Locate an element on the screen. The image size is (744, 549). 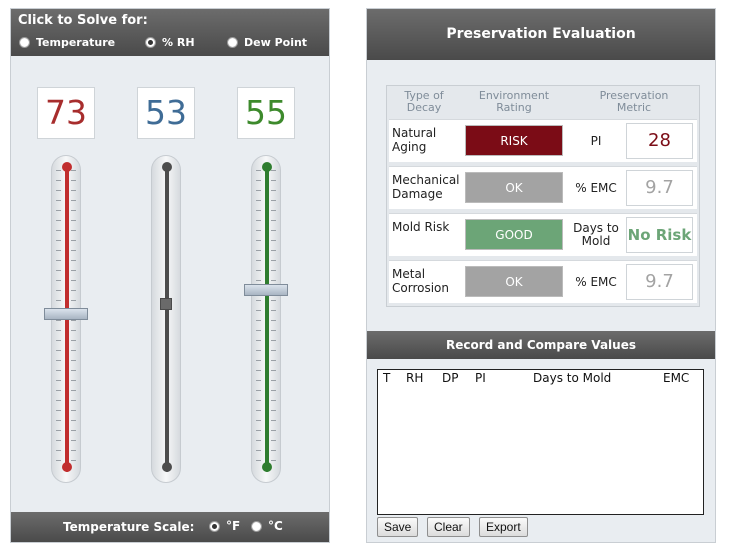
preservation-evaluation-title: Preservation Evaluation is located at coordinates (541, 34).